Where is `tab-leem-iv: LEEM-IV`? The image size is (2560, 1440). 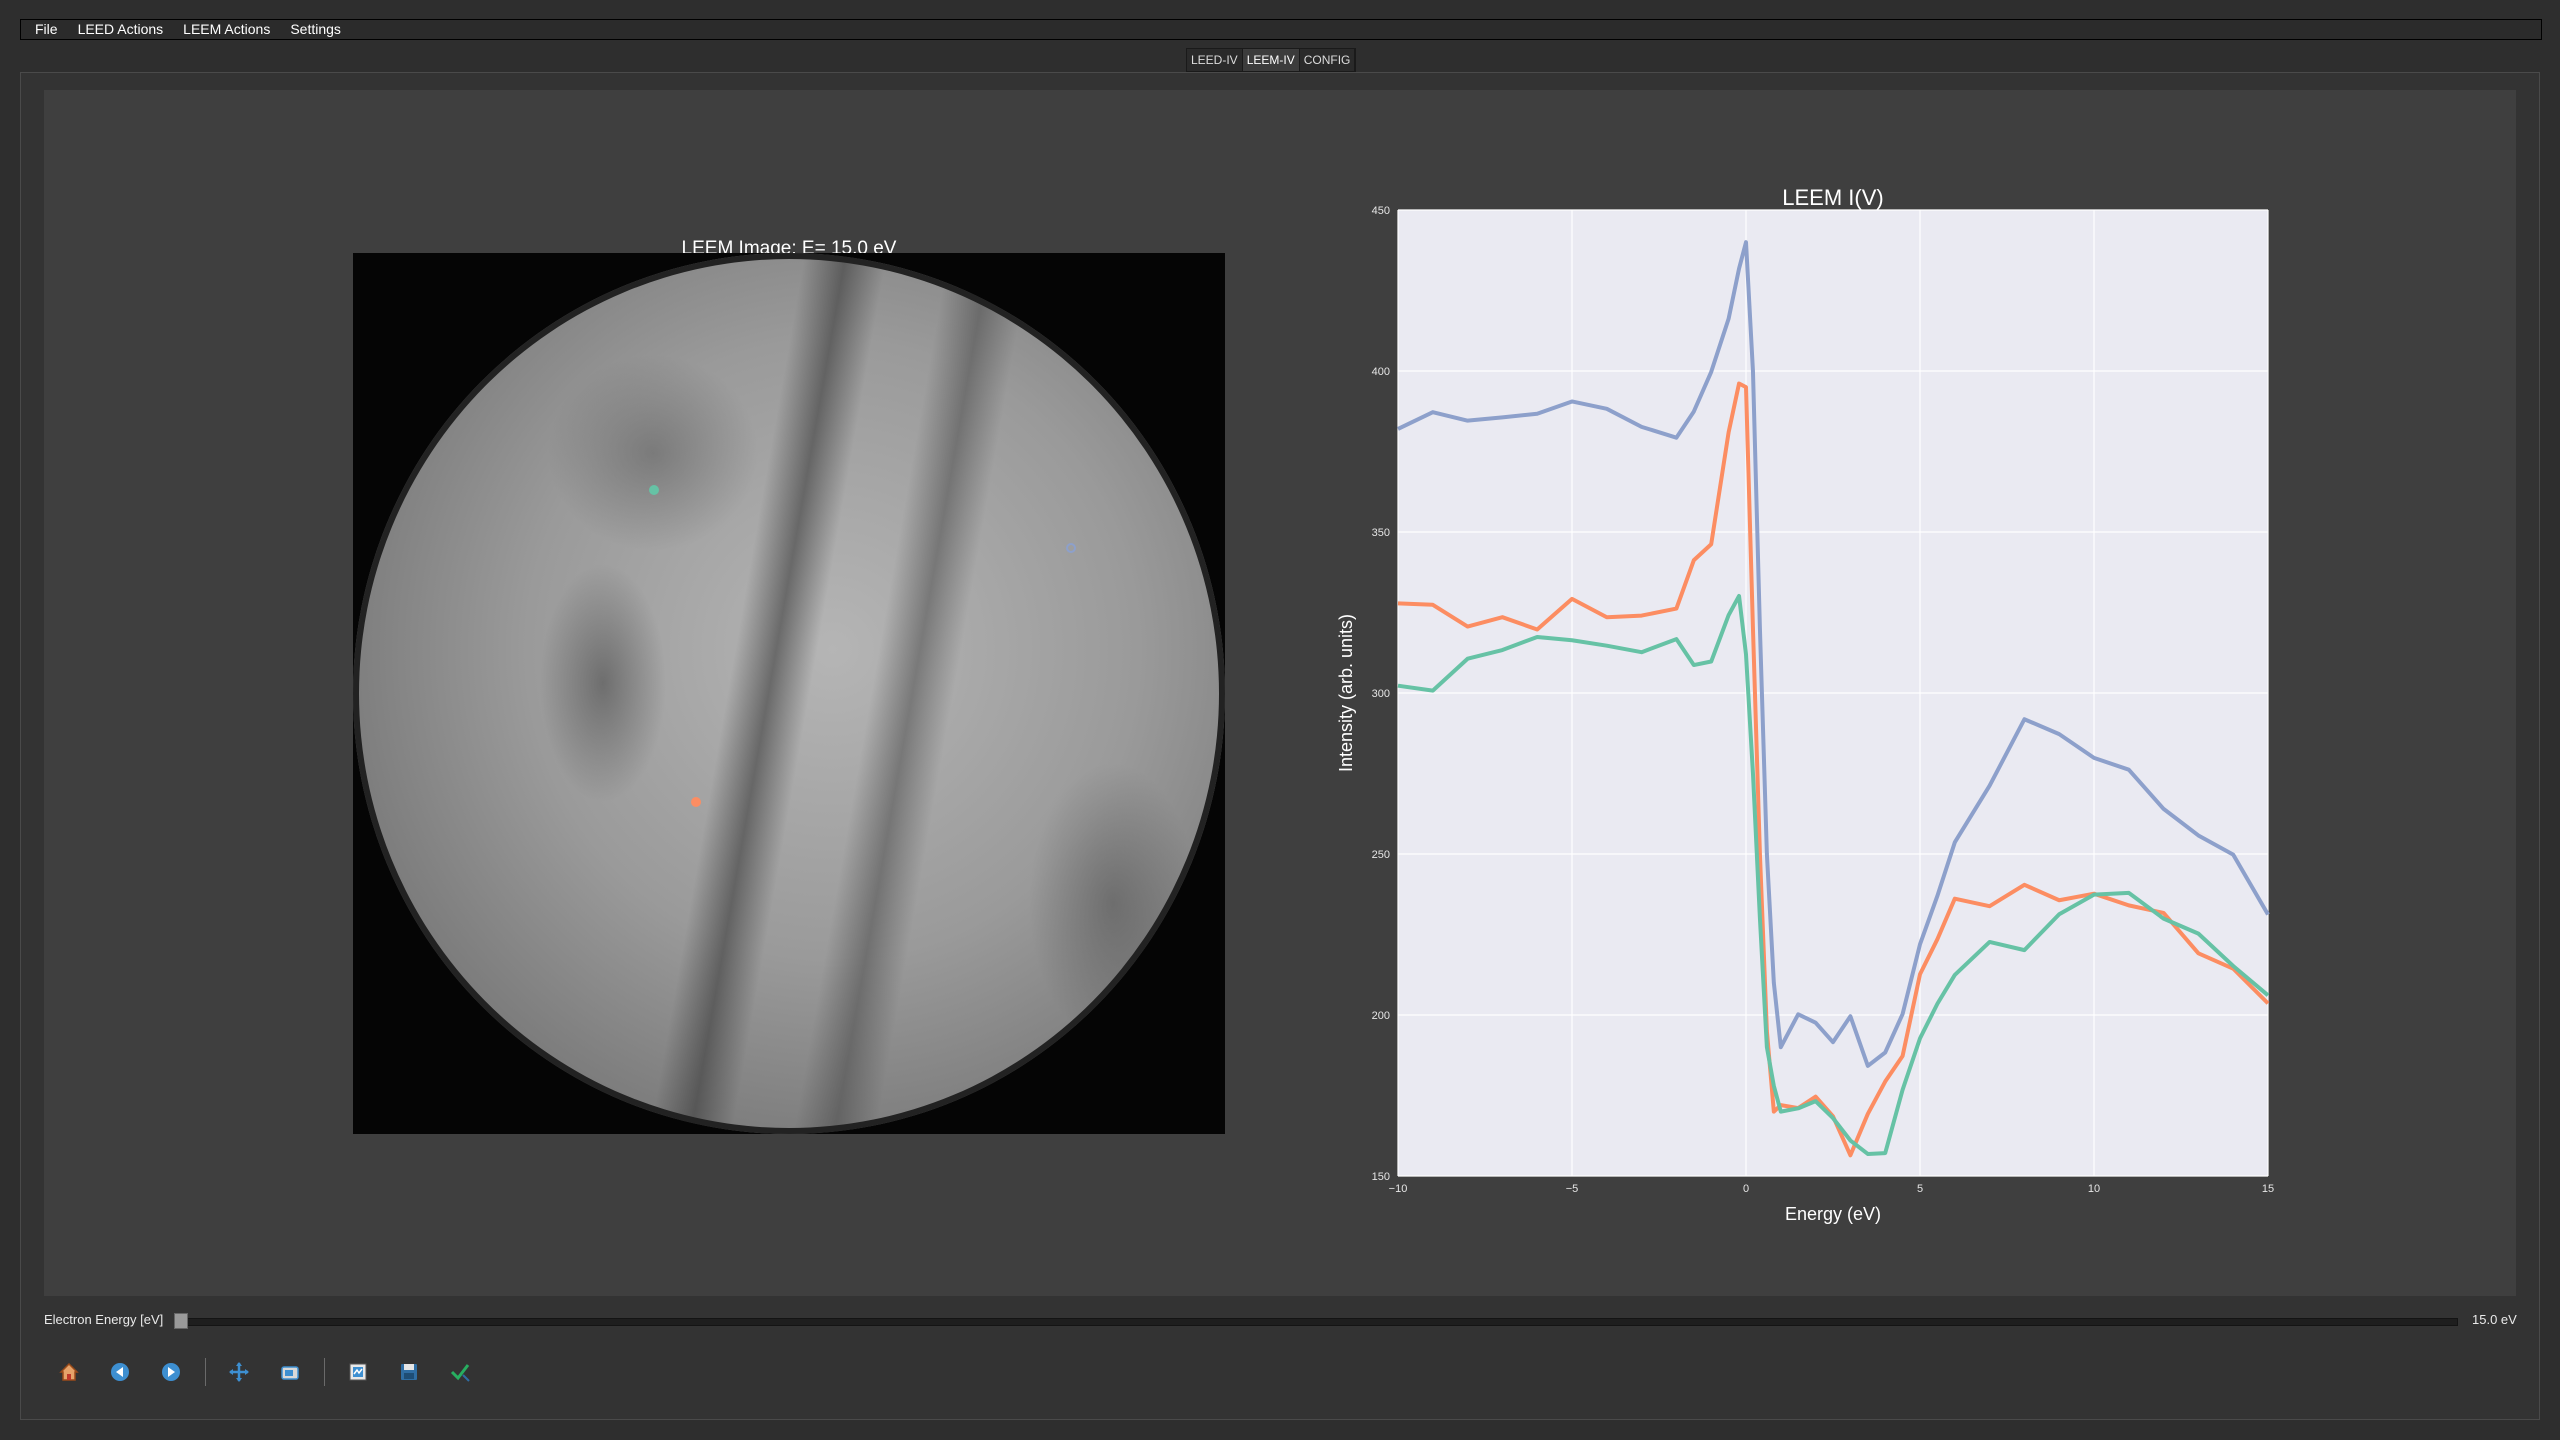
tab-leem-iv: LEEM-IV is located at coordinates (1271, 60).